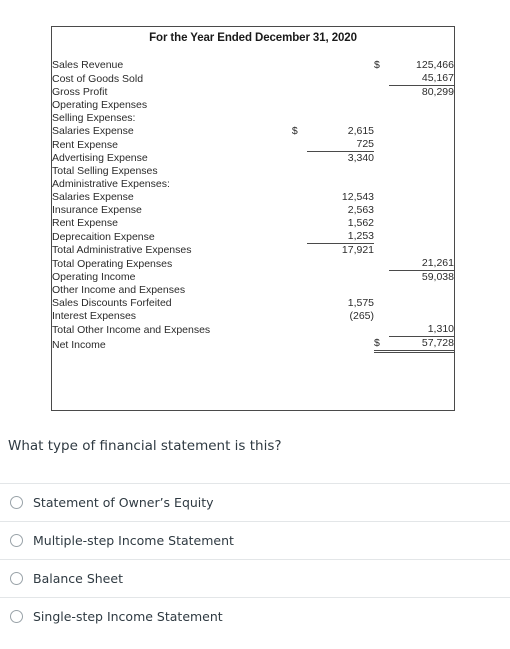  Describe the element at coordinates (421, 277) in the screenshot. I see `line-item-amount: 59,038` at that location.